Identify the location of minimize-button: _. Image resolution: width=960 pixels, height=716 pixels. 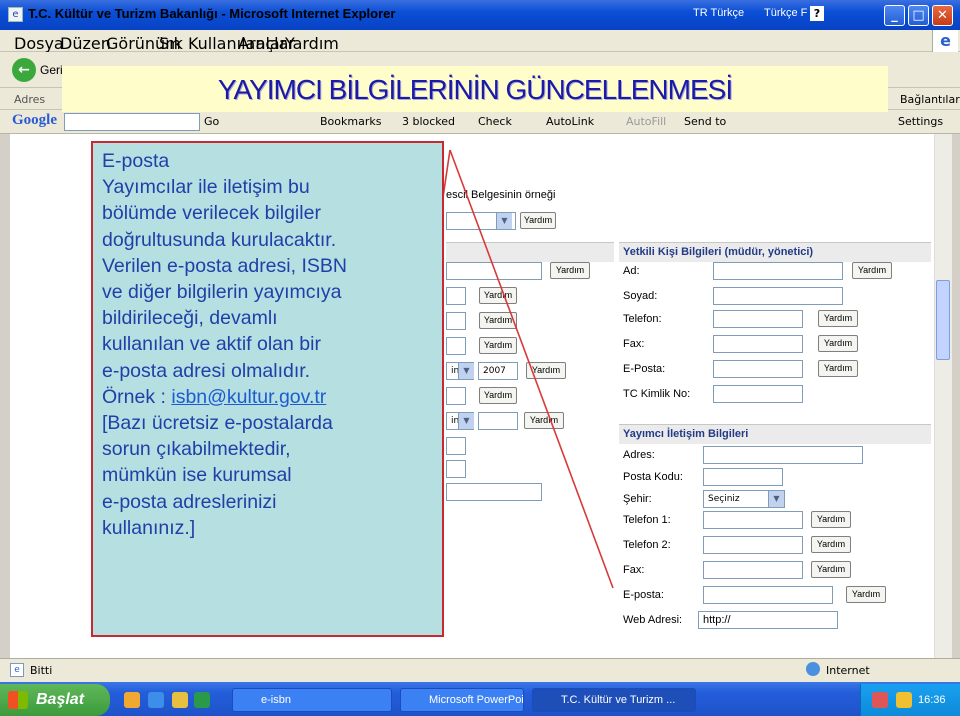
(894, 15).